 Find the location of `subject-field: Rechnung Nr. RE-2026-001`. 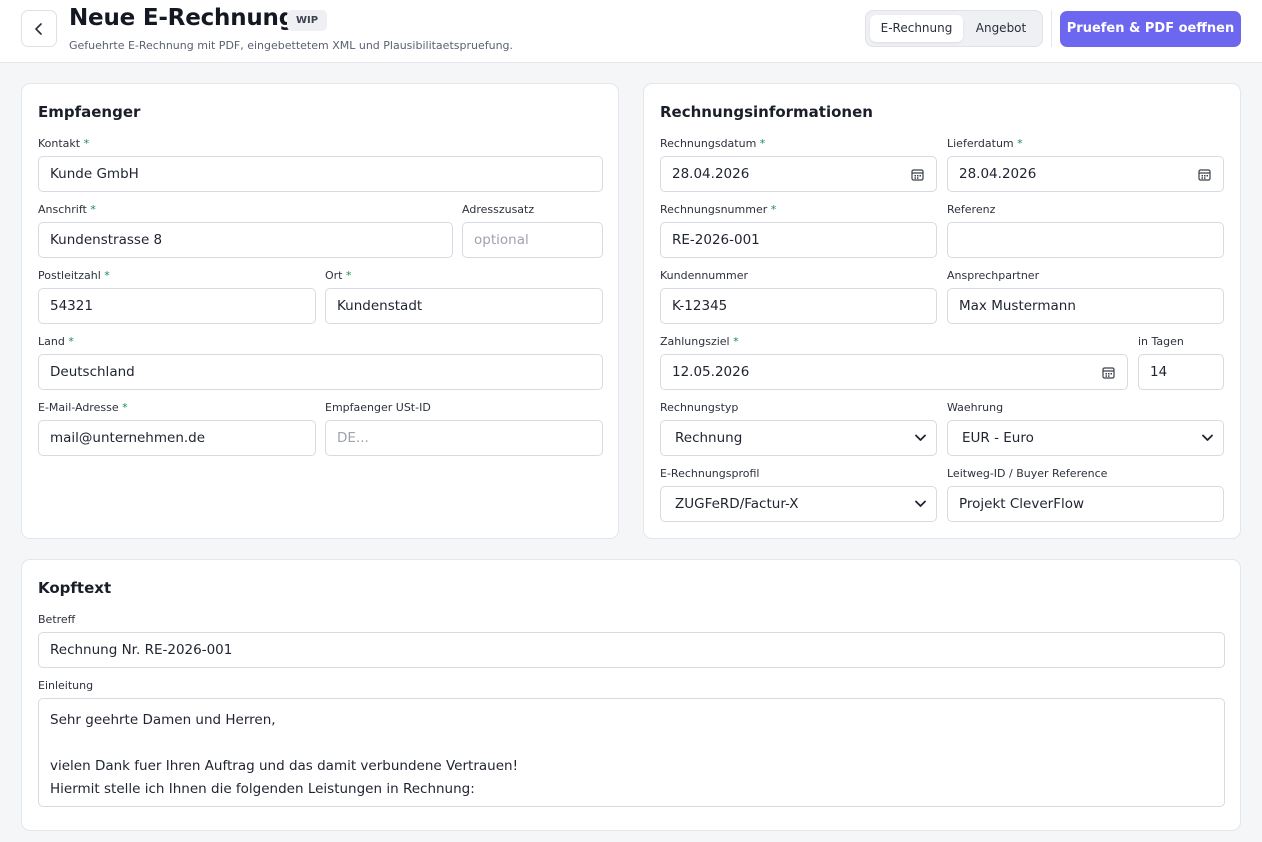

subject-field: Rechnung Nr. RE-2026-001 is located at coordinates (631, 650).